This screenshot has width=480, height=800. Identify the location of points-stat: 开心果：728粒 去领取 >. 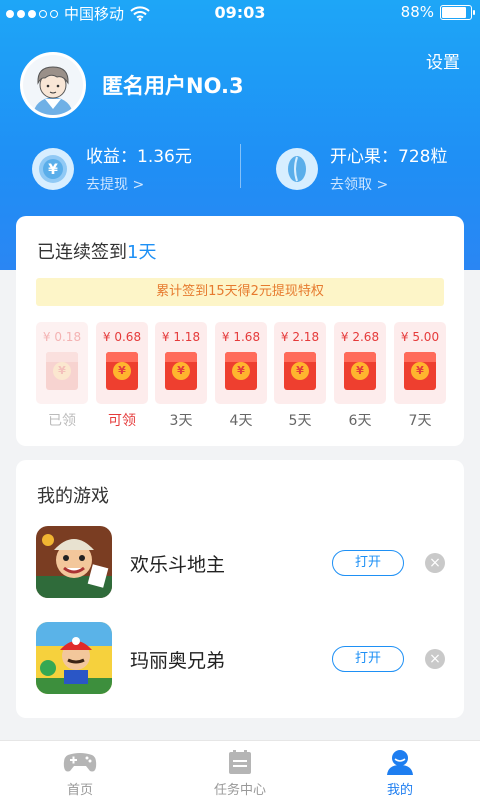
(361, 170).